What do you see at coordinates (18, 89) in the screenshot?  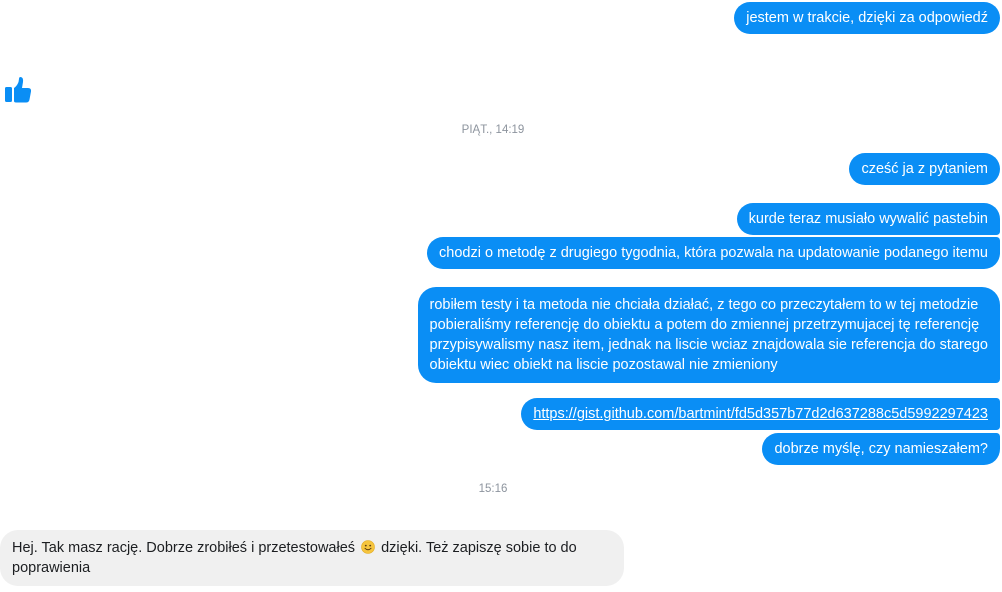 I see `thumbs-up-icon` at bounding box center [18, 89].